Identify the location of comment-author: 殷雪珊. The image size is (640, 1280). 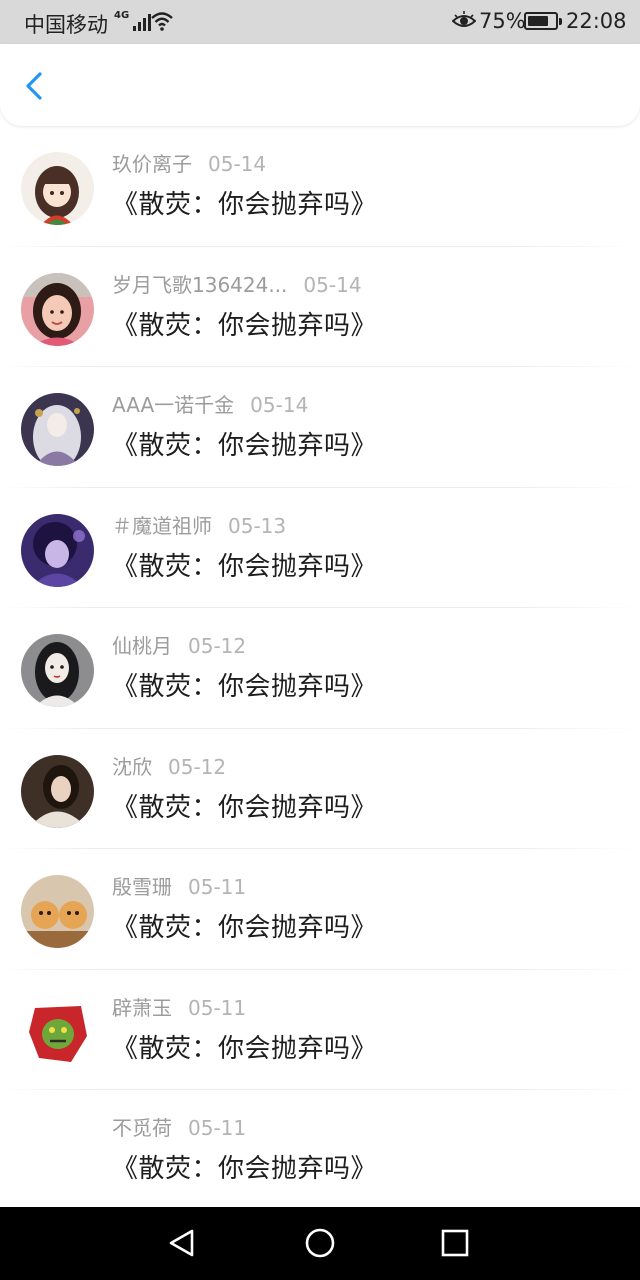
(142, 887).